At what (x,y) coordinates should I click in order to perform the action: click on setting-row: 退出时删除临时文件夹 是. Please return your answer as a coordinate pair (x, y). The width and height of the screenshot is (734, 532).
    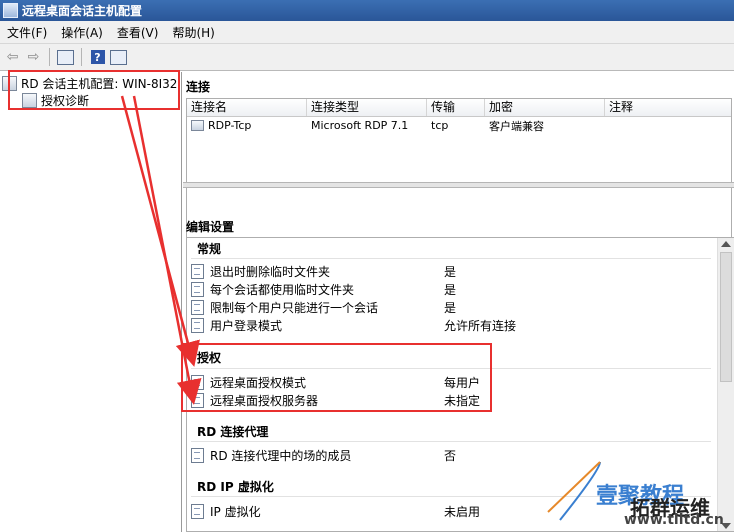
    Looking at the image, I should click on (451, 271).